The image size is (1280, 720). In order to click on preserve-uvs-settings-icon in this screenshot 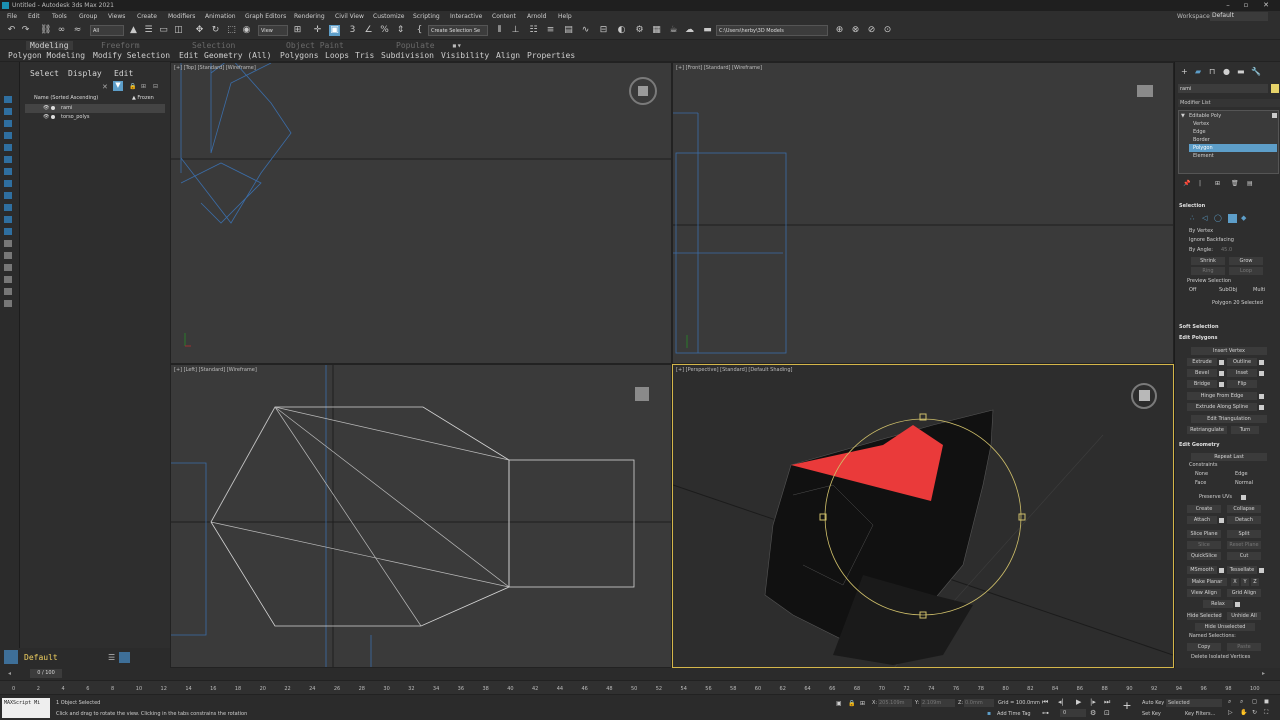, I will do `click(1243, 497)`.